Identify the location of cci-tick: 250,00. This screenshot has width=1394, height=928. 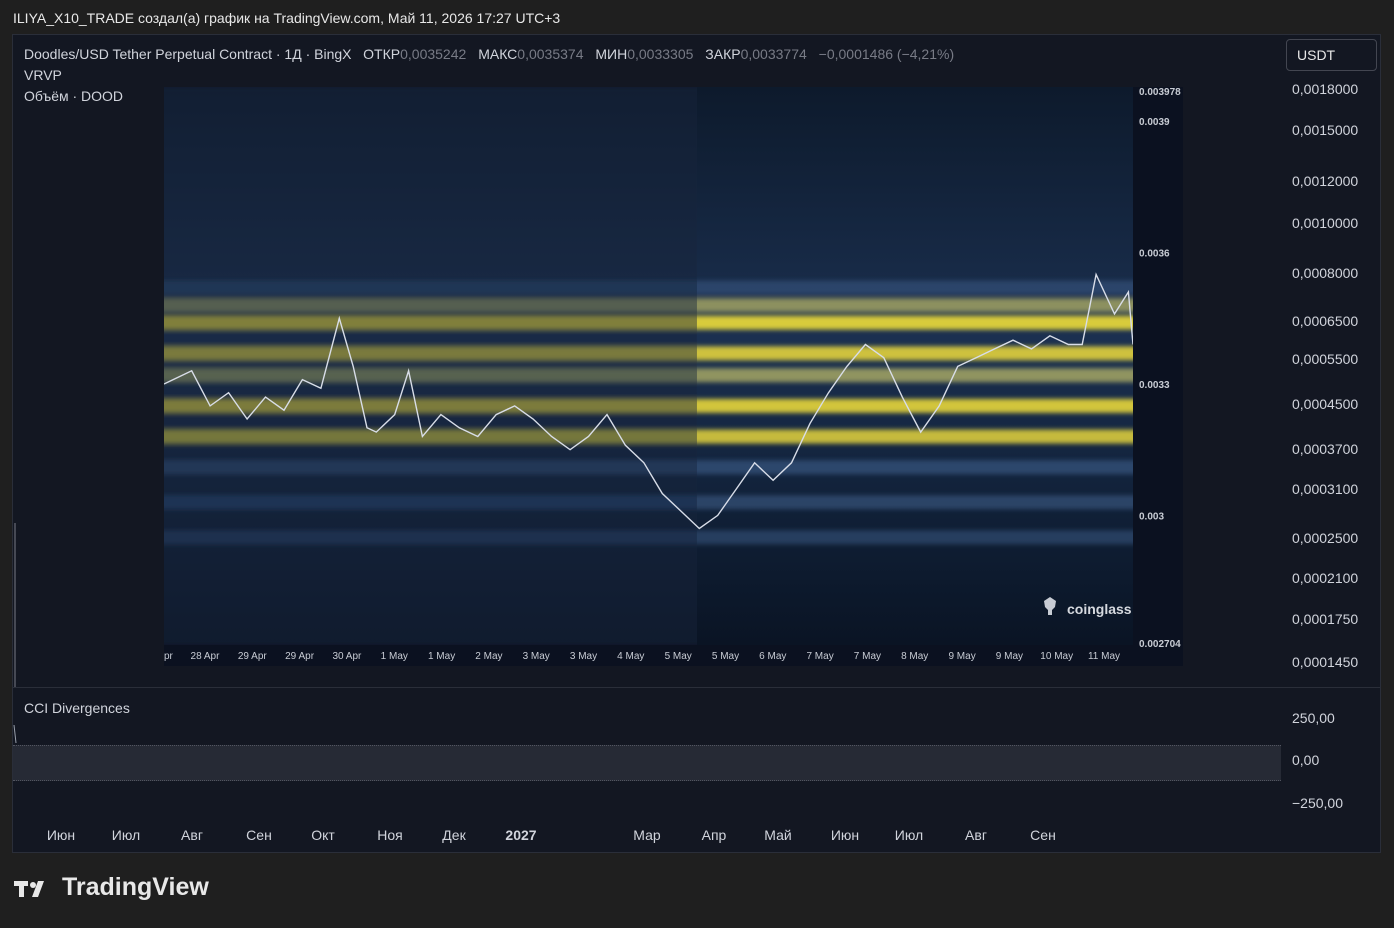
(1313, 718).